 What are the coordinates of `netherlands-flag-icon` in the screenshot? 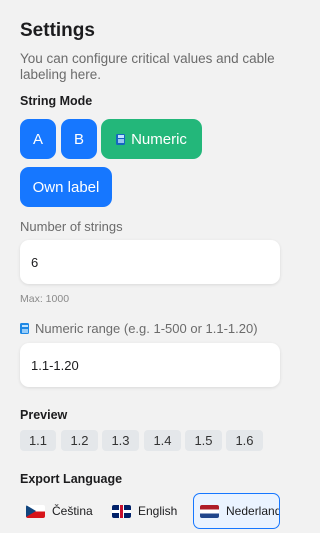 It's located at (209, 511).